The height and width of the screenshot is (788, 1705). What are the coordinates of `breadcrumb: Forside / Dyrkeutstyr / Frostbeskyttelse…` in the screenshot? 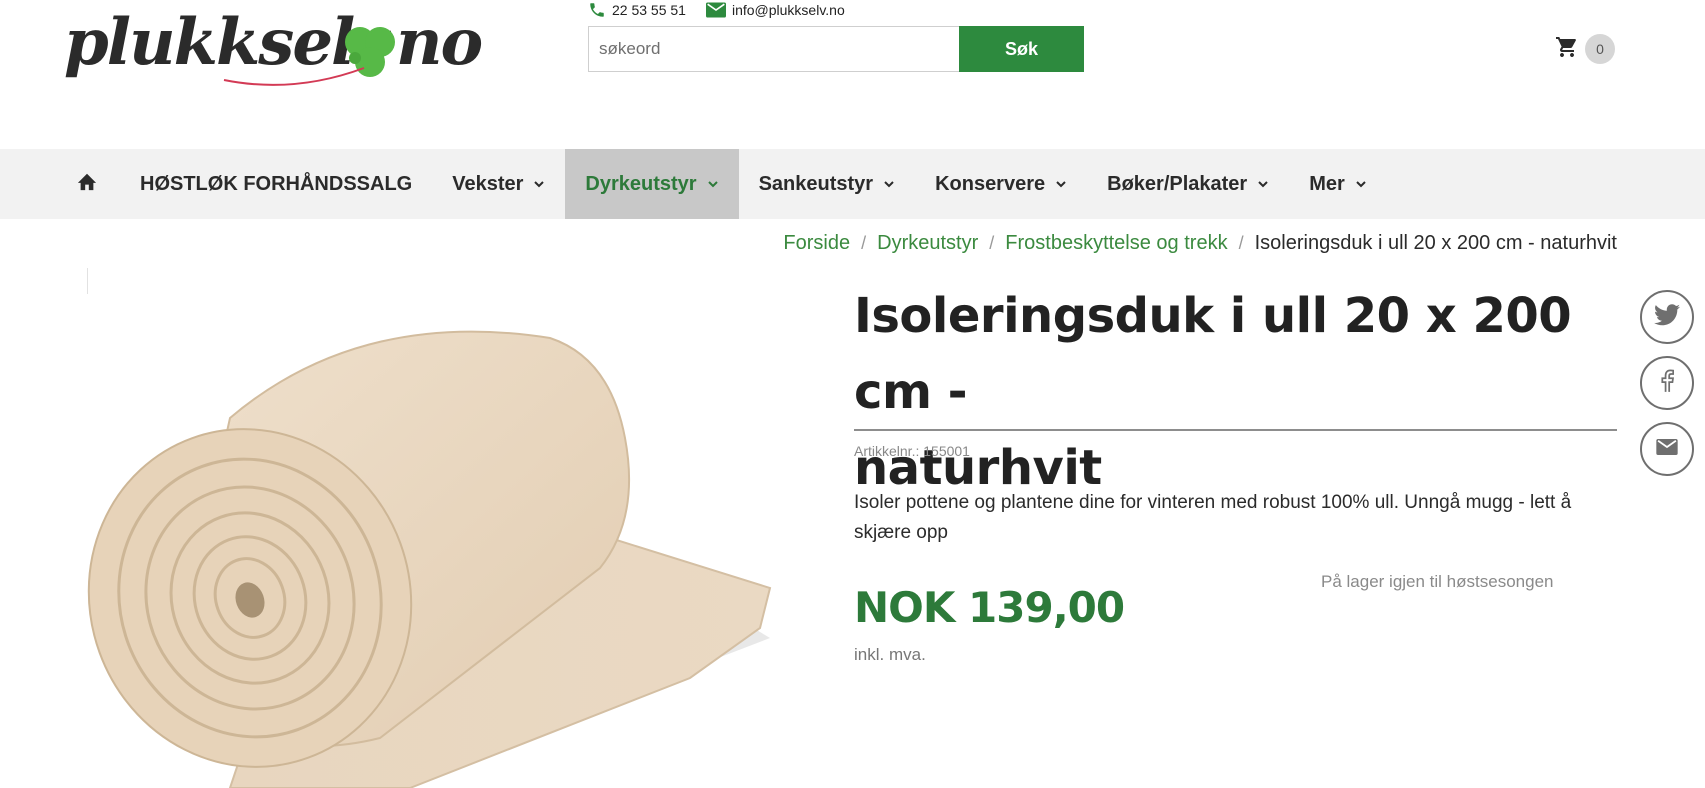 It's located at (1200, 243).